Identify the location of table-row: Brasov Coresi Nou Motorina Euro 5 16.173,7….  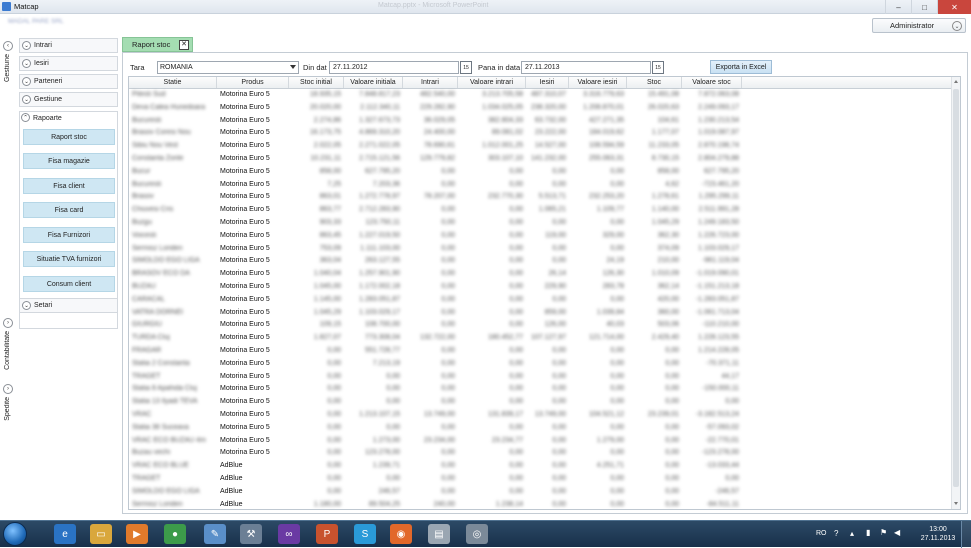
(544, 133).